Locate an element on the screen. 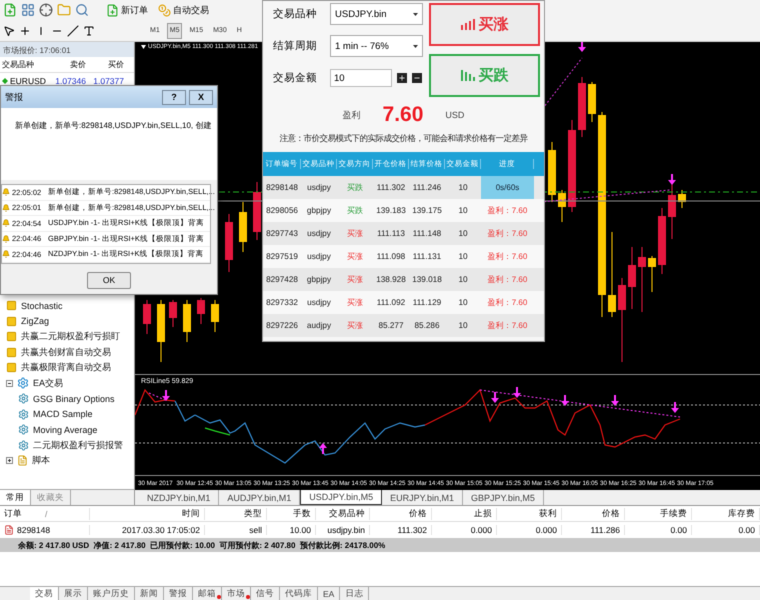  close-button: X is located at coordinates (201, 97).